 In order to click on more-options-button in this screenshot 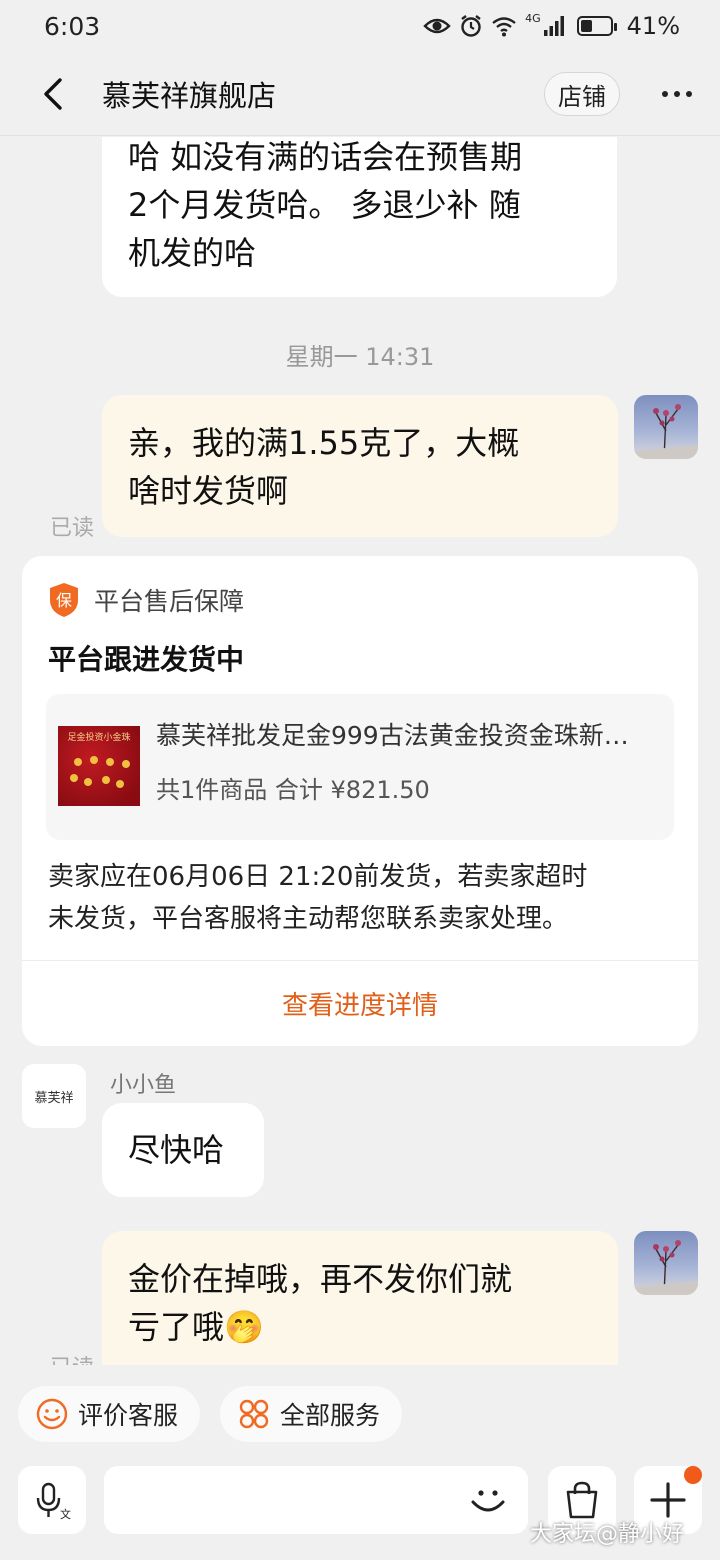, I will do `click(677, 94)`.